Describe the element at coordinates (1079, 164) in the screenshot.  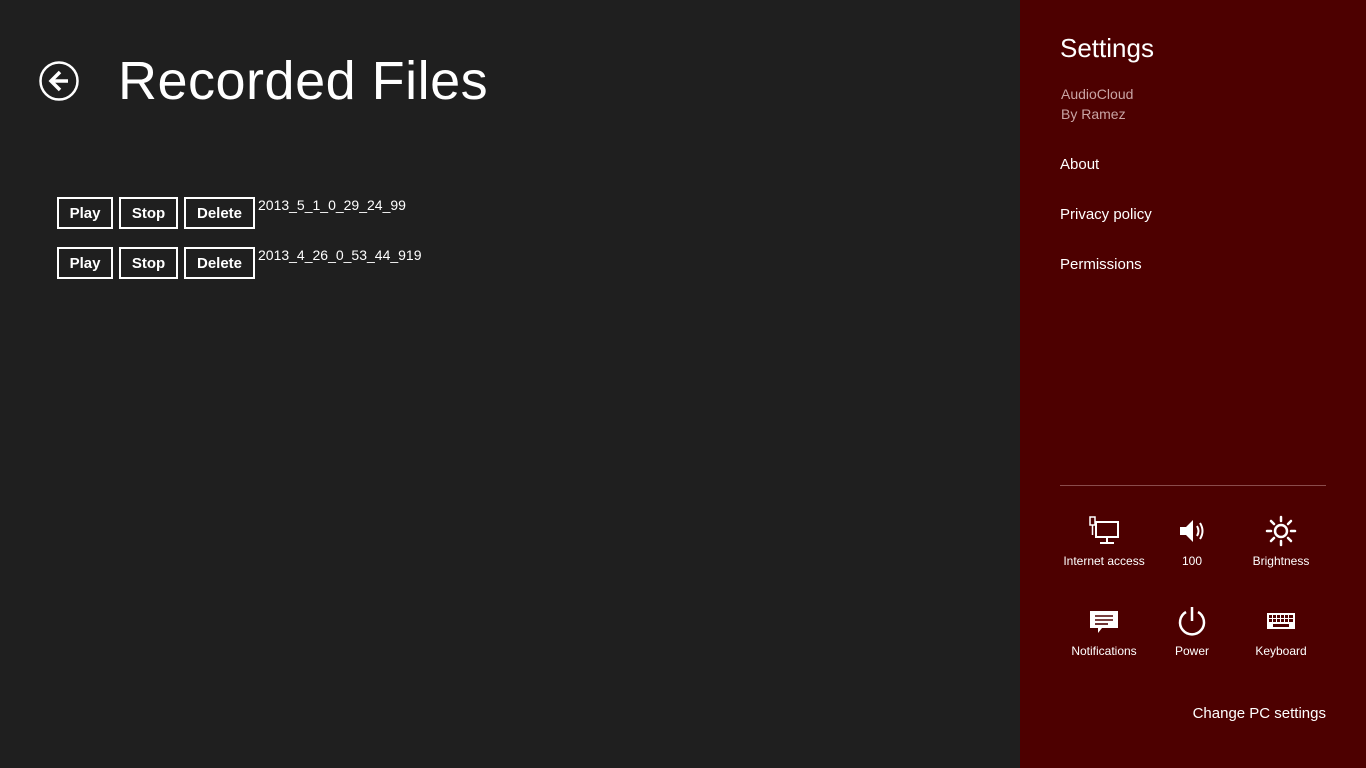
I see `settings-item-about: About` at that location.